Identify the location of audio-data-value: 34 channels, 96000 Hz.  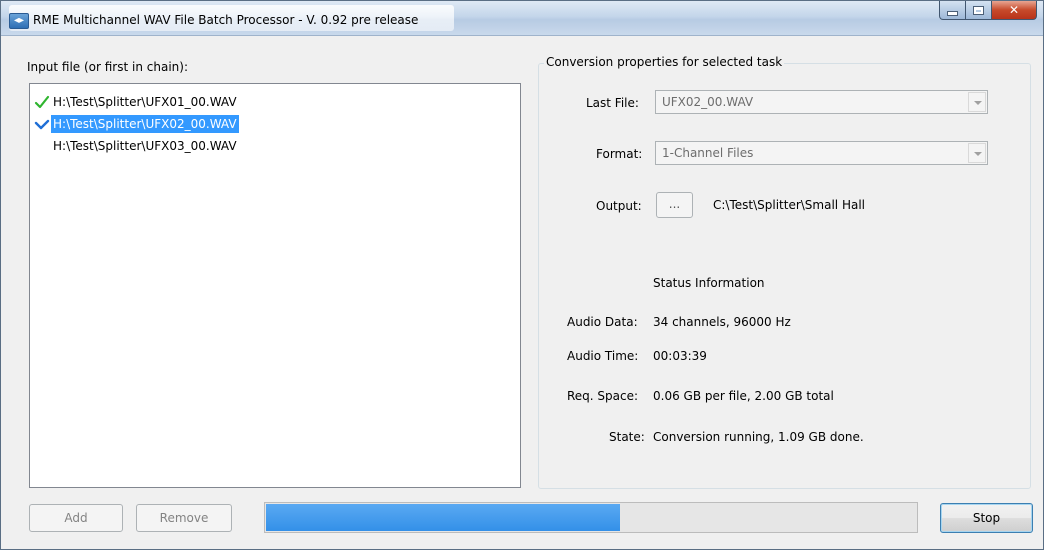
(722, 322).